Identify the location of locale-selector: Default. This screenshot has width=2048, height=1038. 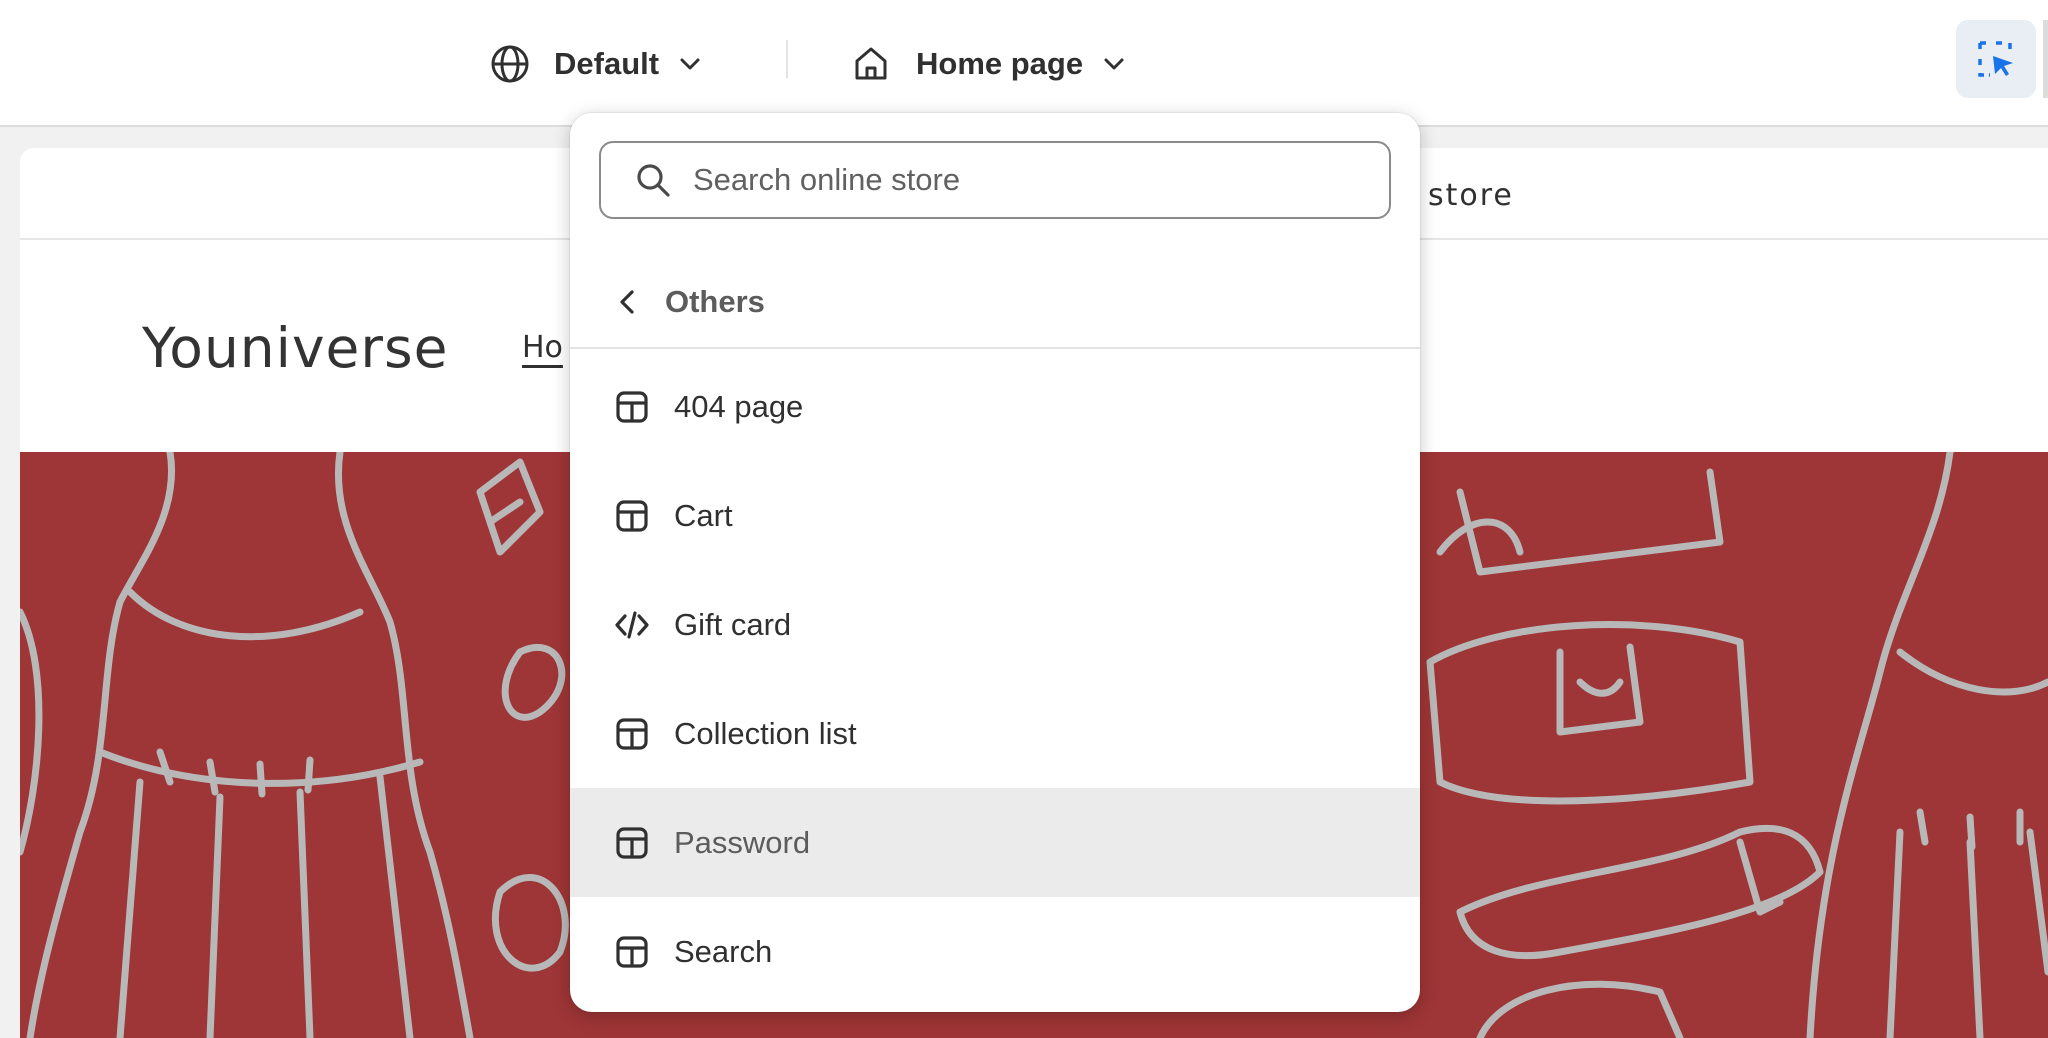
(596, 63).